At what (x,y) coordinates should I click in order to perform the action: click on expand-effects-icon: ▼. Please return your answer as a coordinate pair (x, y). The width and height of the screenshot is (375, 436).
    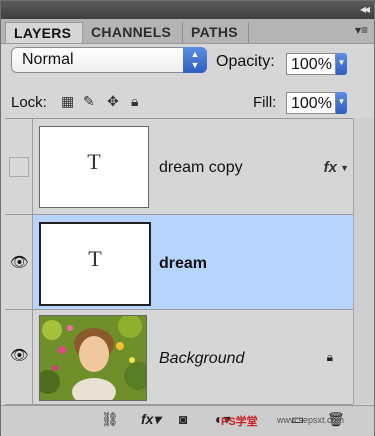
    Looking at the image, I should click on (344, 168).